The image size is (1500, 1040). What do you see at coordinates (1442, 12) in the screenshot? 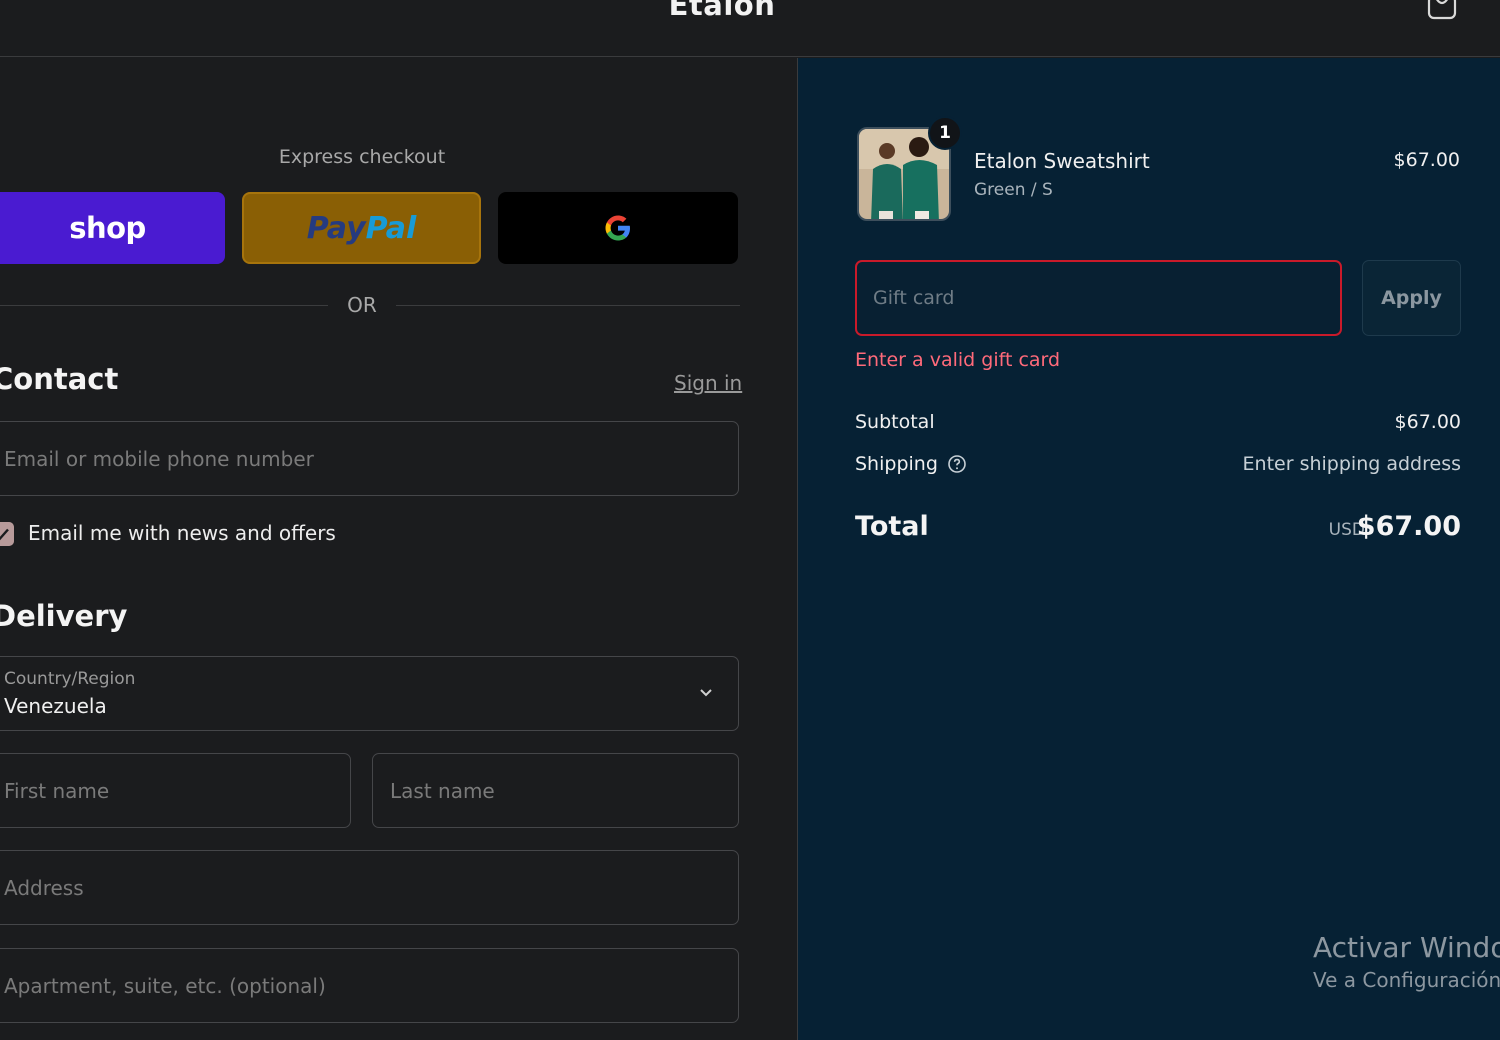
I see `shopping-bag-icon` at bounding box center [1442, 12].